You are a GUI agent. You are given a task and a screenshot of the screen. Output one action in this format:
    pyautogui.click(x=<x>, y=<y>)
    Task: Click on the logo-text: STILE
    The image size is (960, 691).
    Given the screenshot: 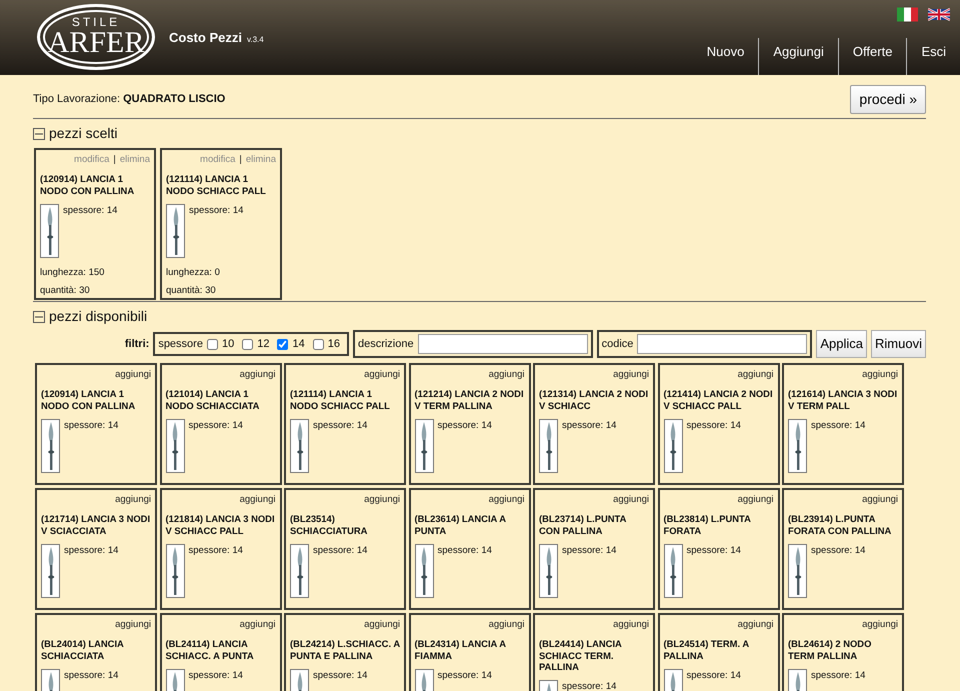 What is the action you would take?
    pyautogui.click(x=96, y=22)
    